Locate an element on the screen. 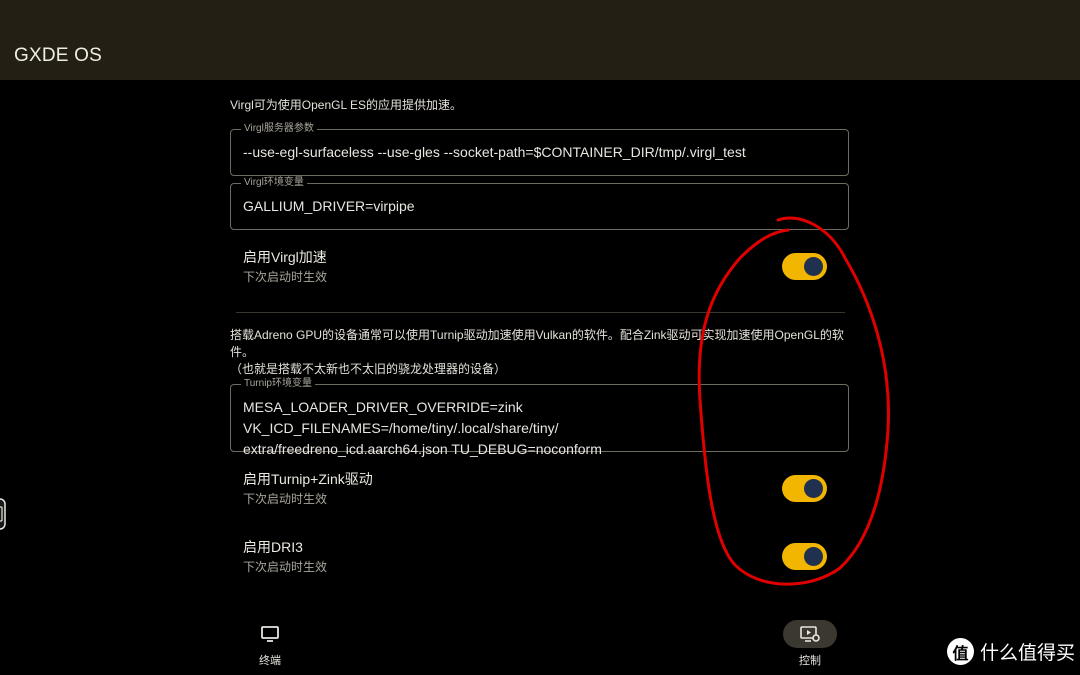 Image resolution: width=1080 pixels, height=675 pixels. turnip-env-label: Turnip环境变量 is located at coordinates (278, 384).